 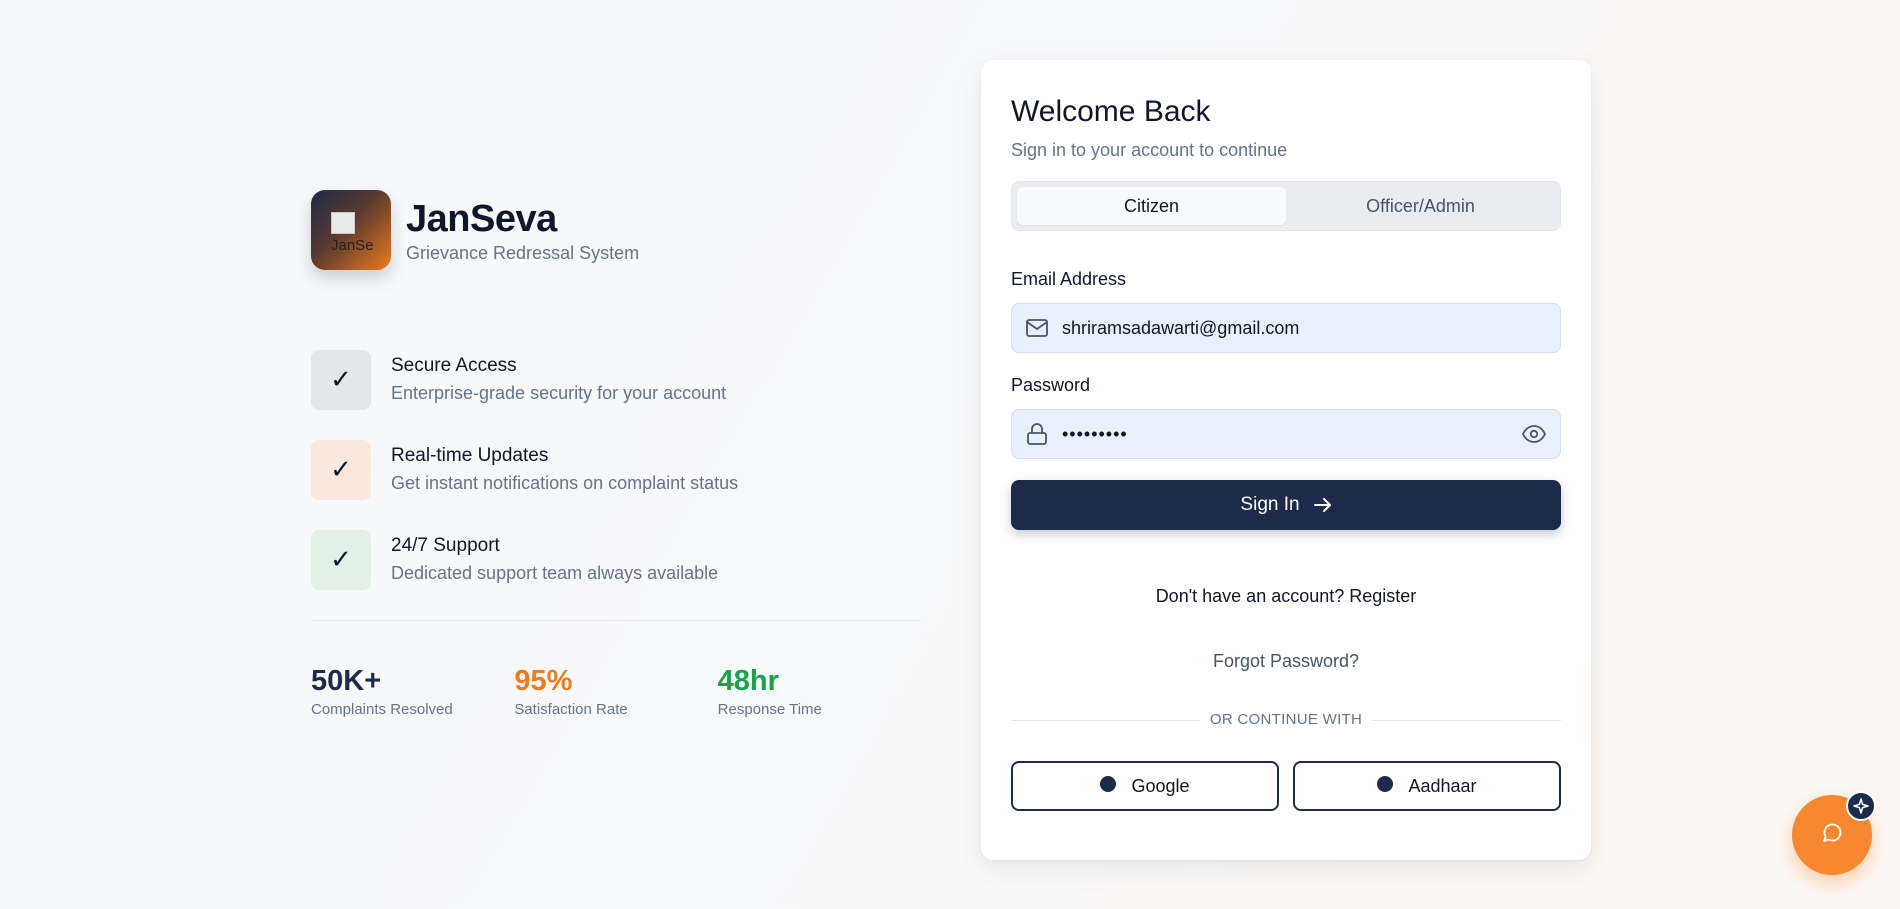 What do you see at coordinates (1180, 328) in the screenshot?
I see `email-value: shriramsadawarti@gmail.com` at bounding box center [1180, 328].